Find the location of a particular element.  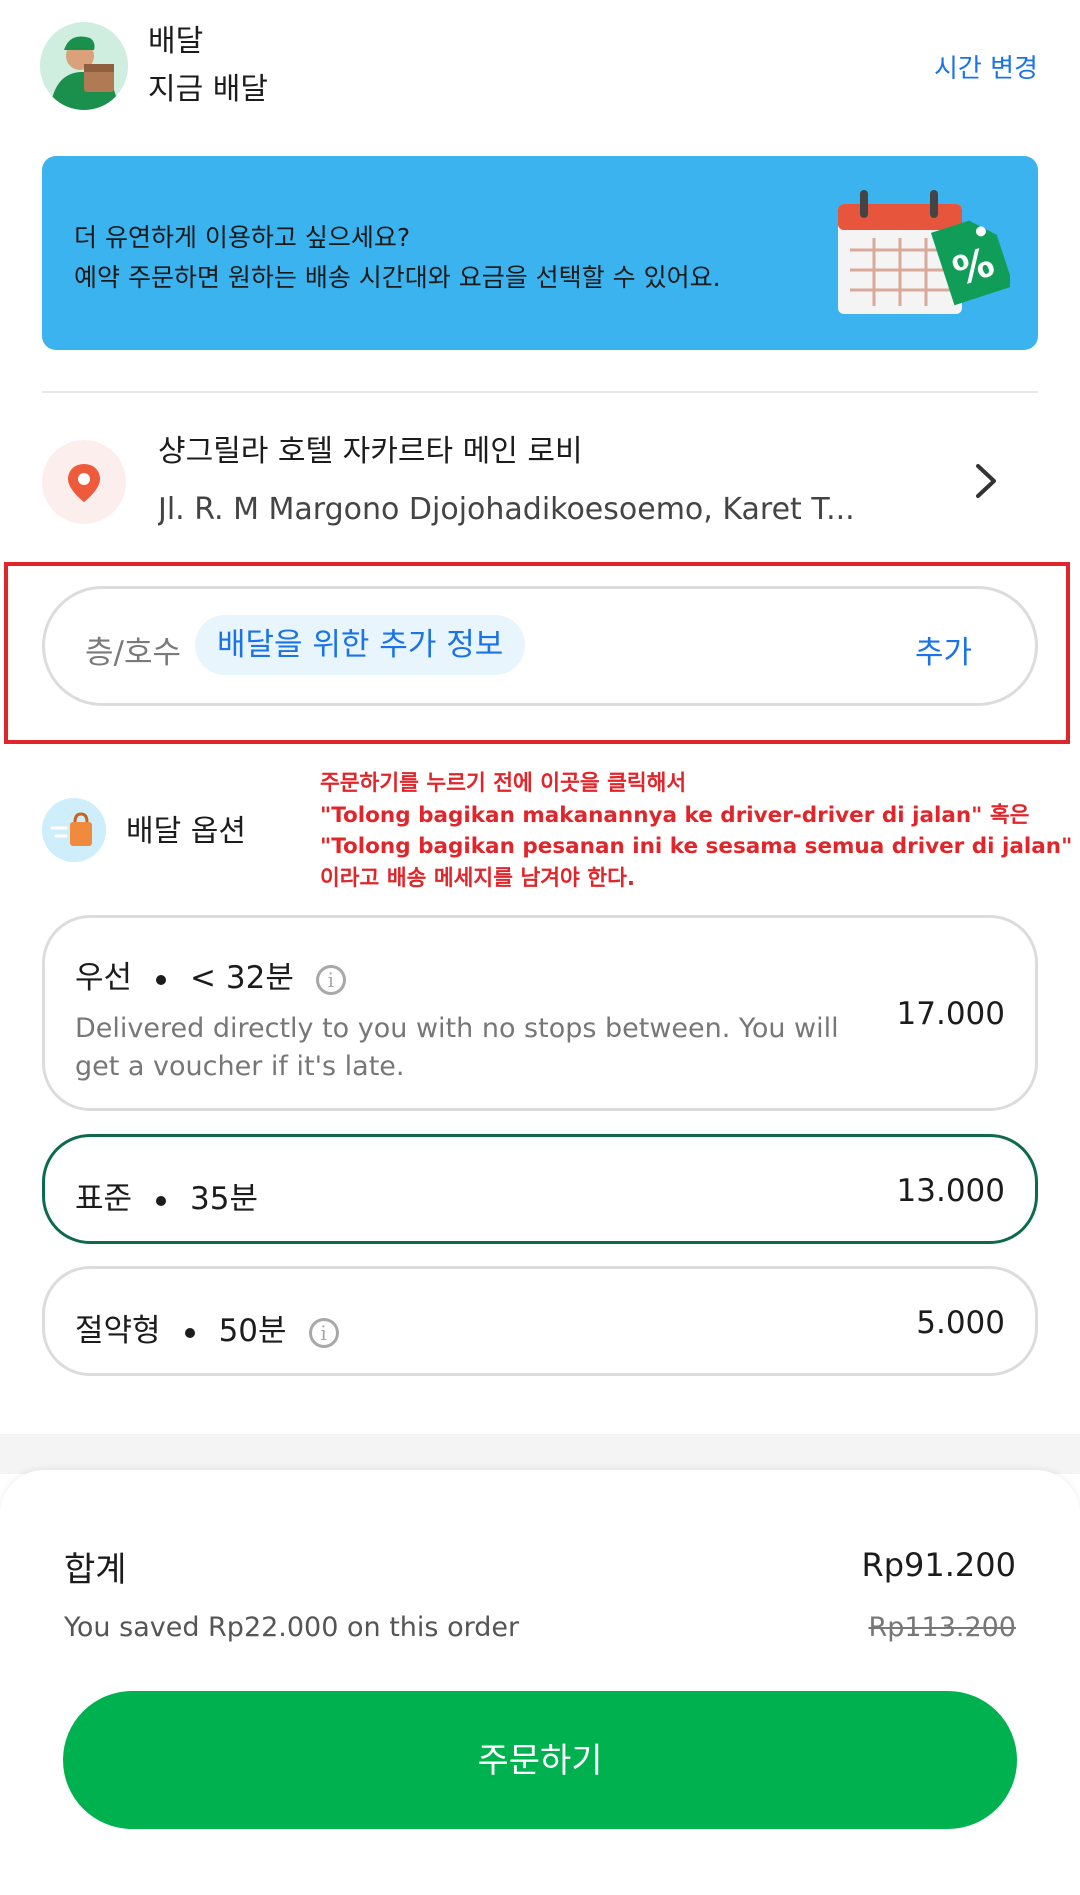

banner-subtitle: 예약 주문하면 원하는 배송 시간대와 요금을 선택할 수 있어요. is located at coordinates (397, 277).